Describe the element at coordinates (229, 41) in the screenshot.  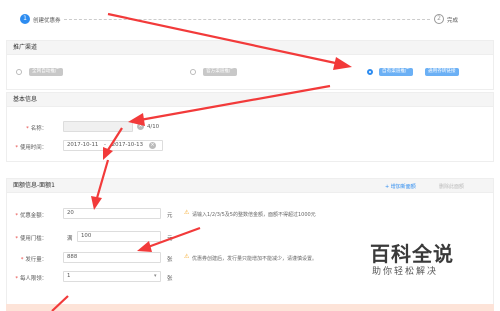
I see `arrow-to-channel` at that location.